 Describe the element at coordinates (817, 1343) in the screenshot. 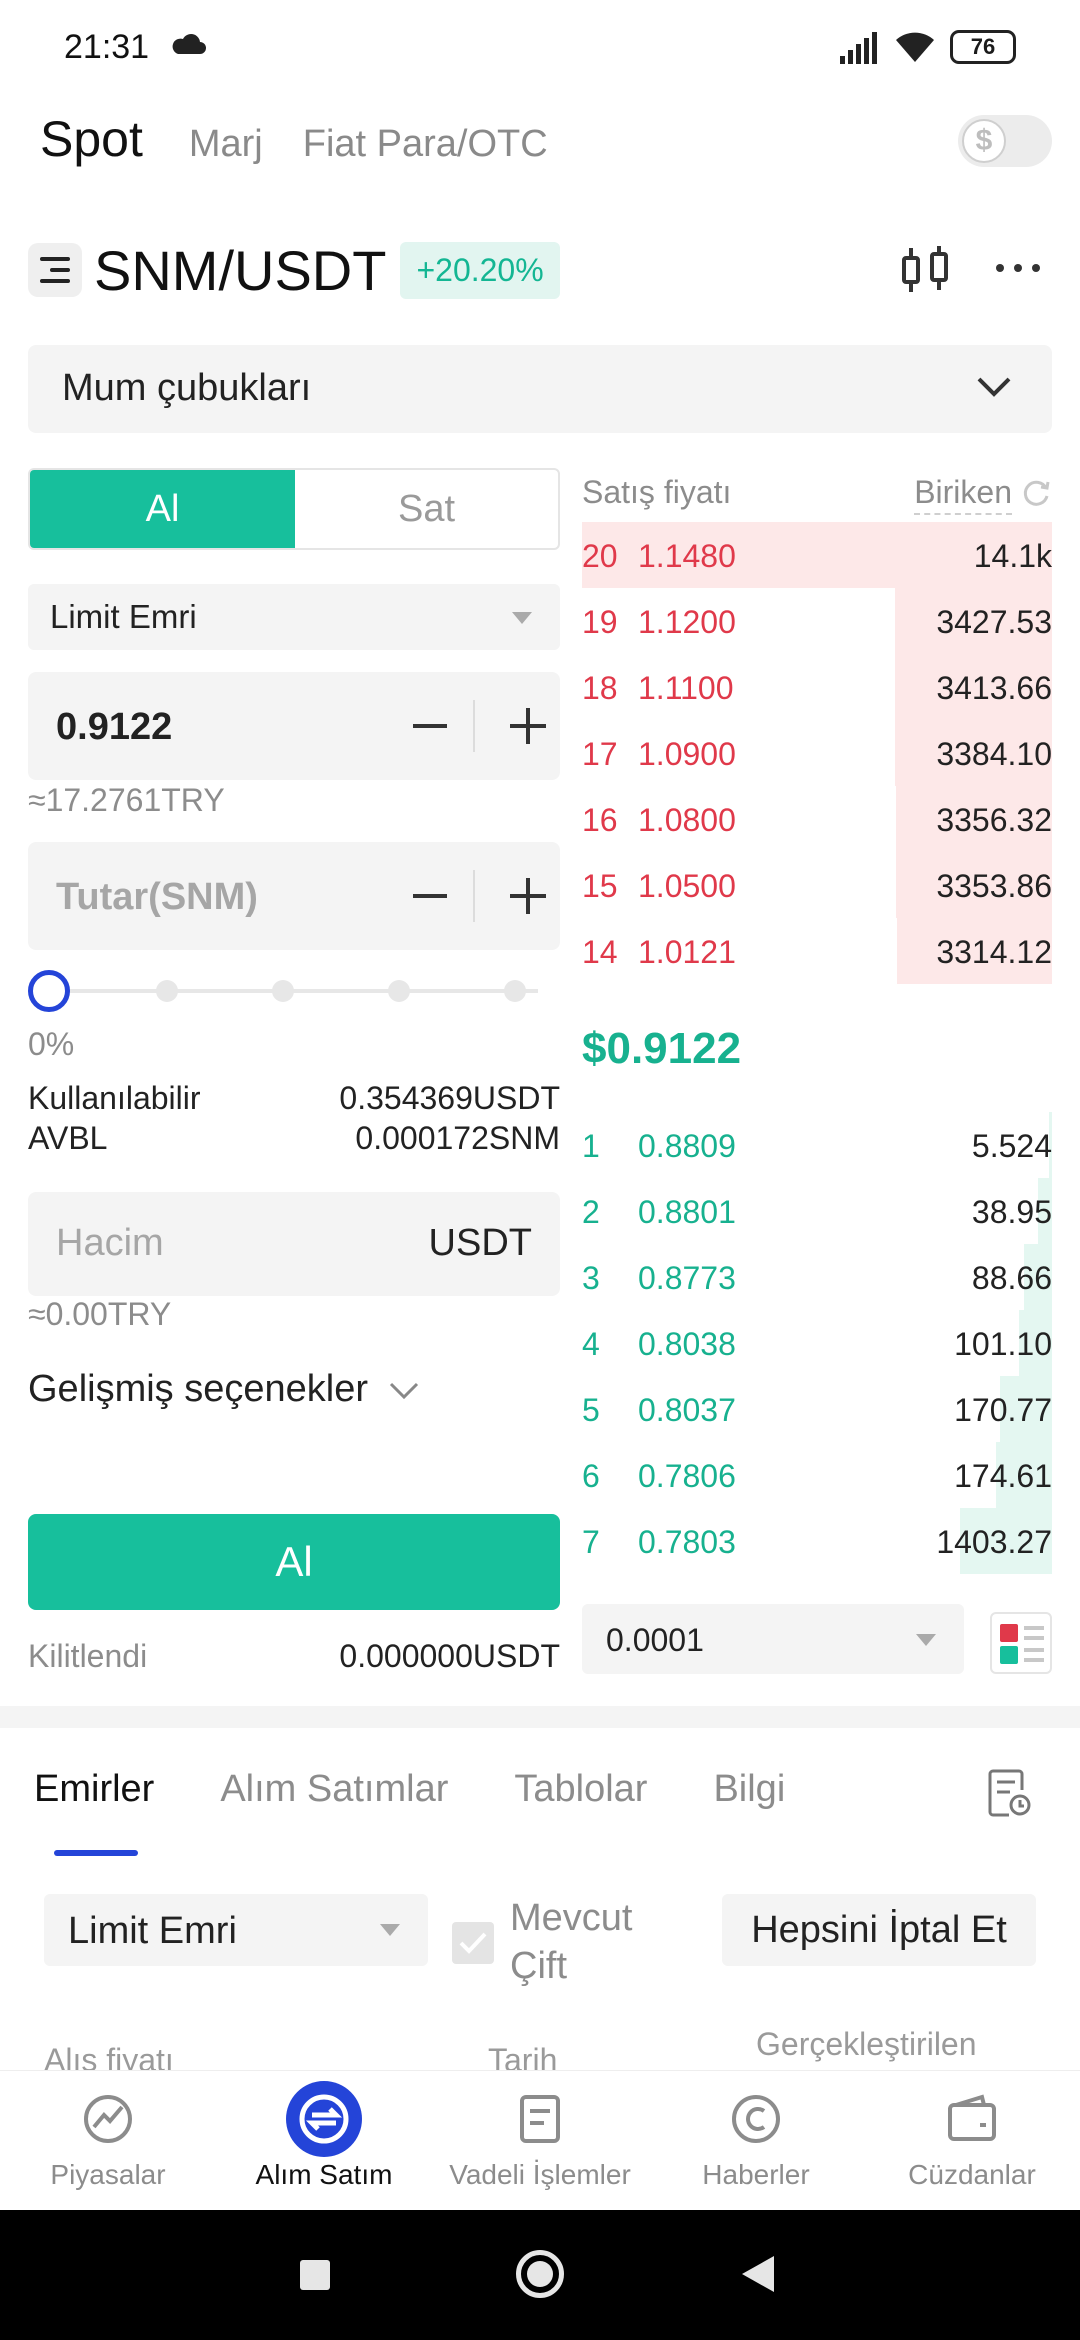

I see `bid-row: 4 0.8038 101.10` at that location.